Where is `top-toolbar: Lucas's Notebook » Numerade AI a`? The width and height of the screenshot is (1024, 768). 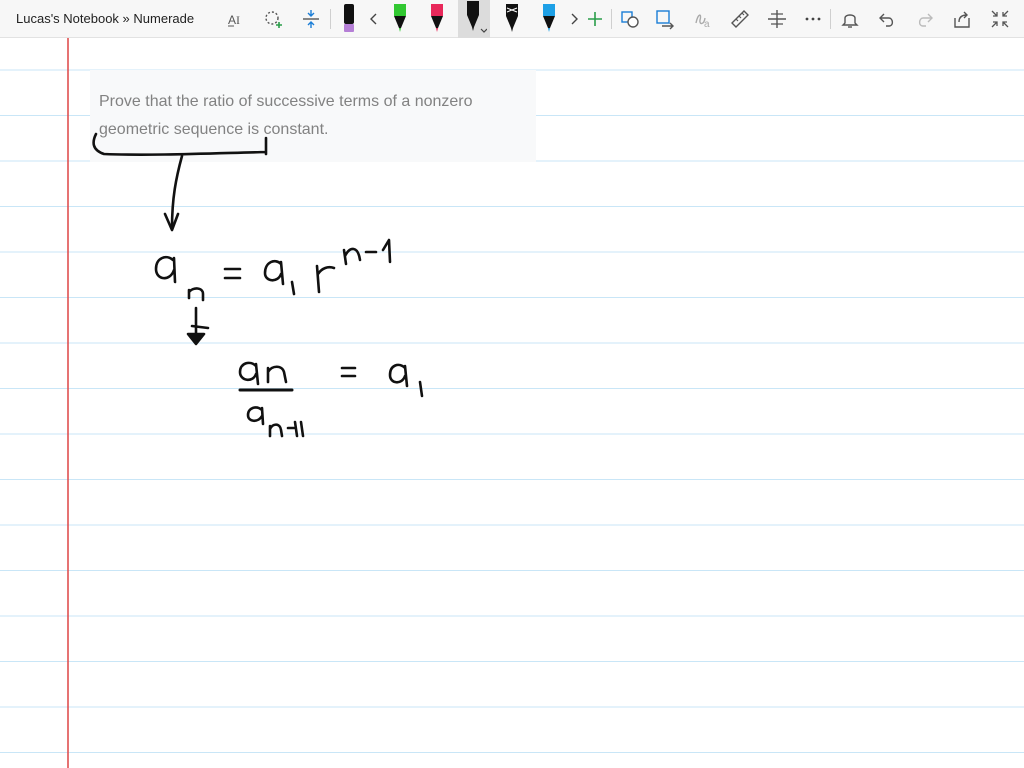
top-toolbar: Lucas's Notebook » Numerade AI a is located at coordinates (512, 19).